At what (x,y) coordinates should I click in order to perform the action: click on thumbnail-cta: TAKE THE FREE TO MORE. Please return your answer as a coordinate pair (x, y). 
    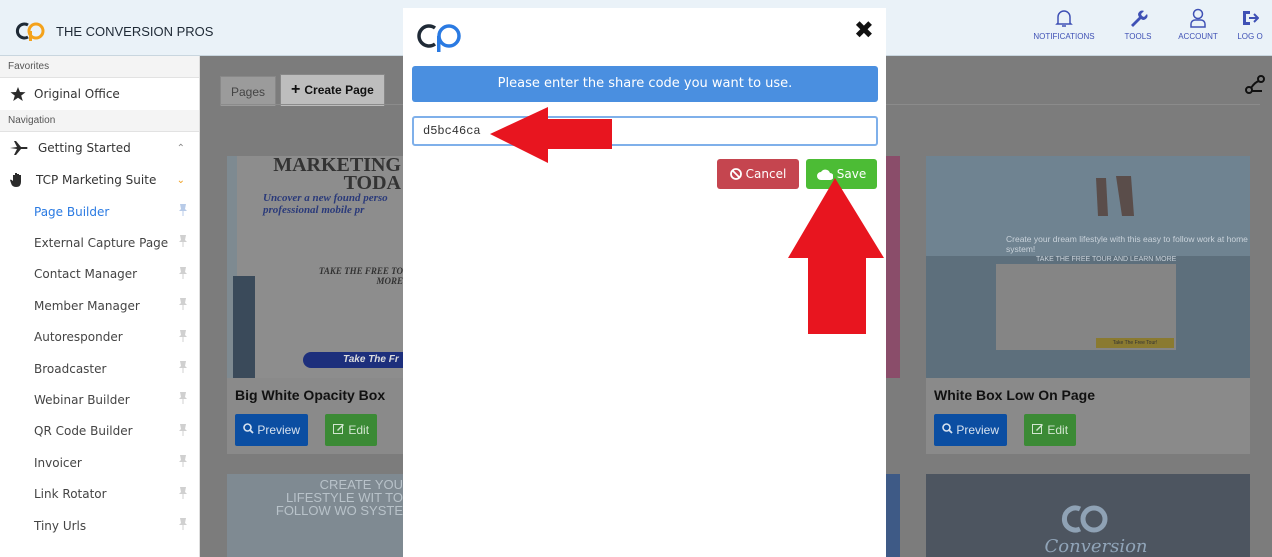
    Looking at the image, I should click on (360, 276).